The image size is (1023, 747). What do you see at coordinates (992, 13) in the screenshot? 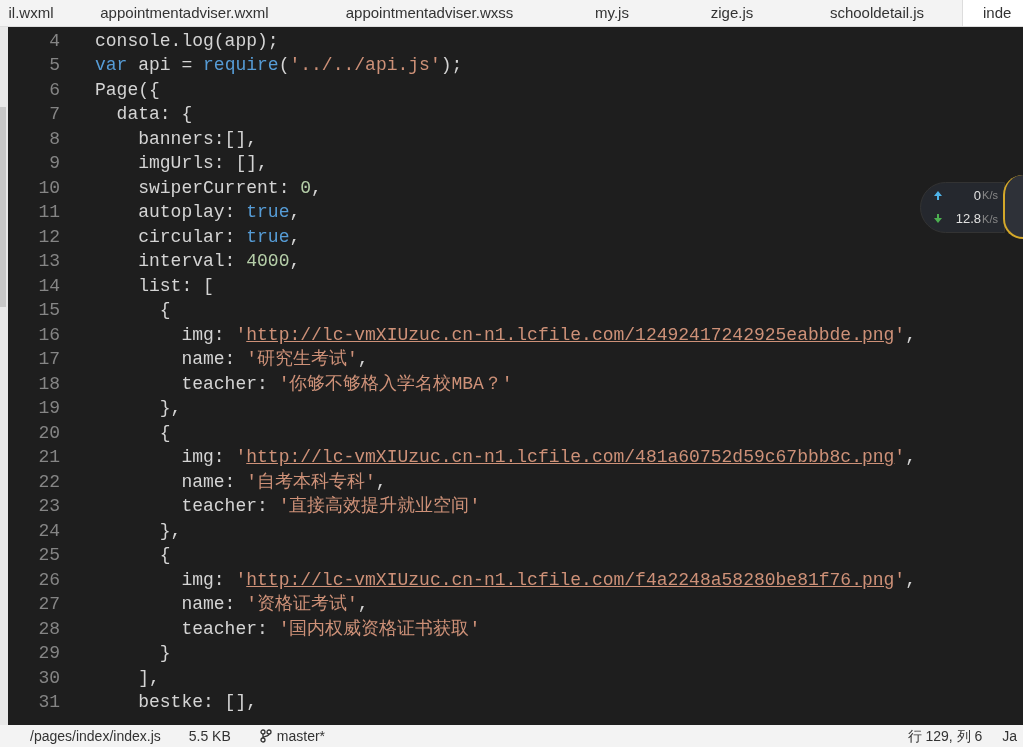
I see `file-tab: inde` at bounding box center [992, 13].